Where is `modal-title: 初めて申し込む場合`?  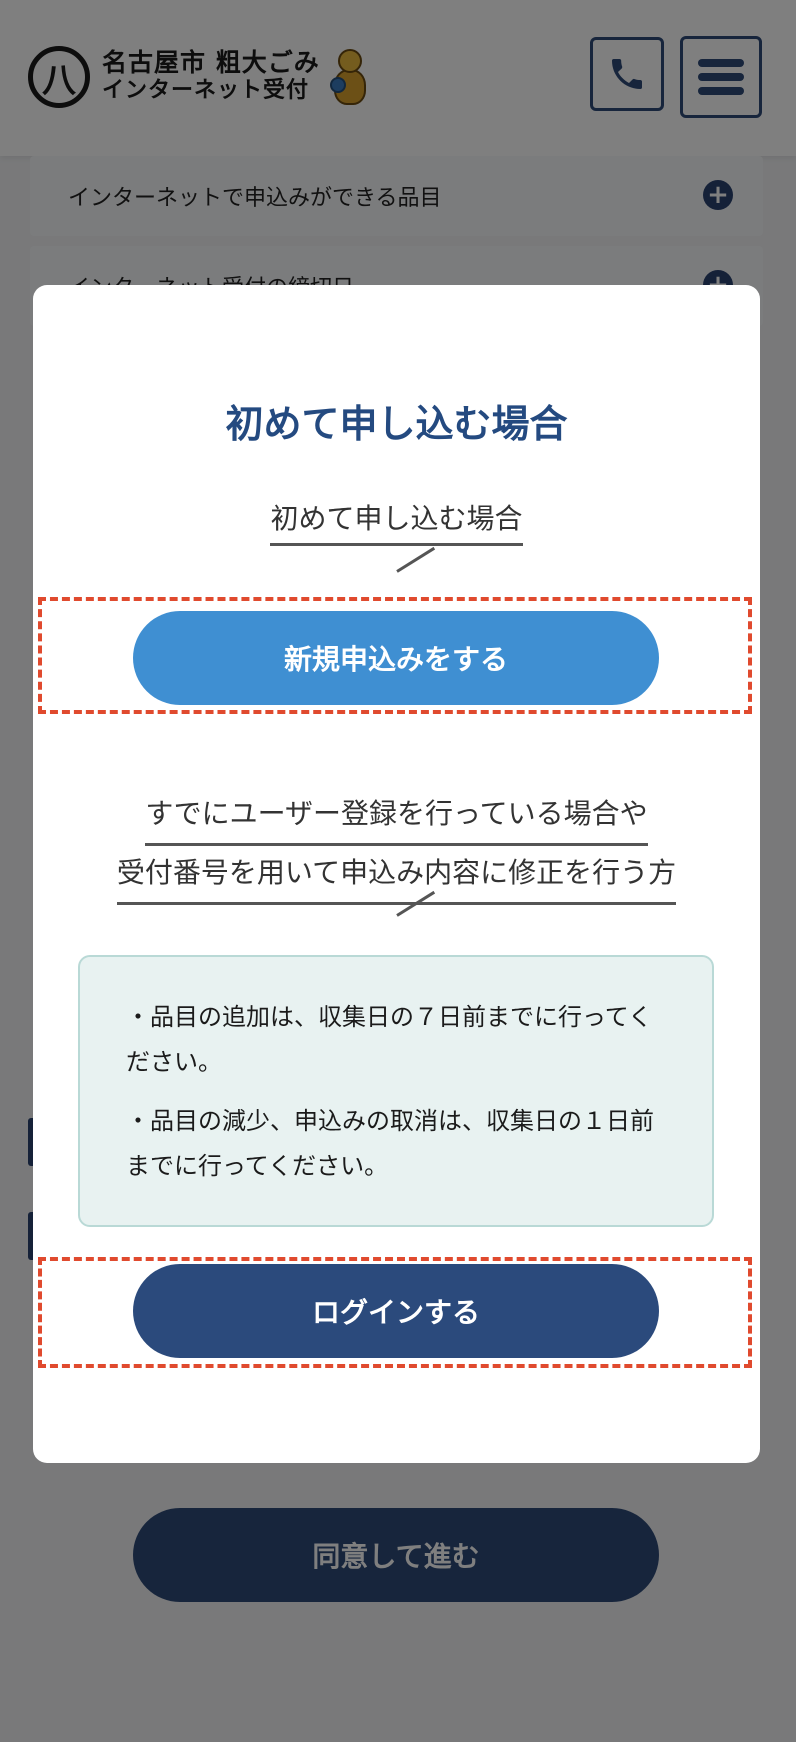 modal-title: 初めて申し込む場合 is located at coordinates (396, 424).